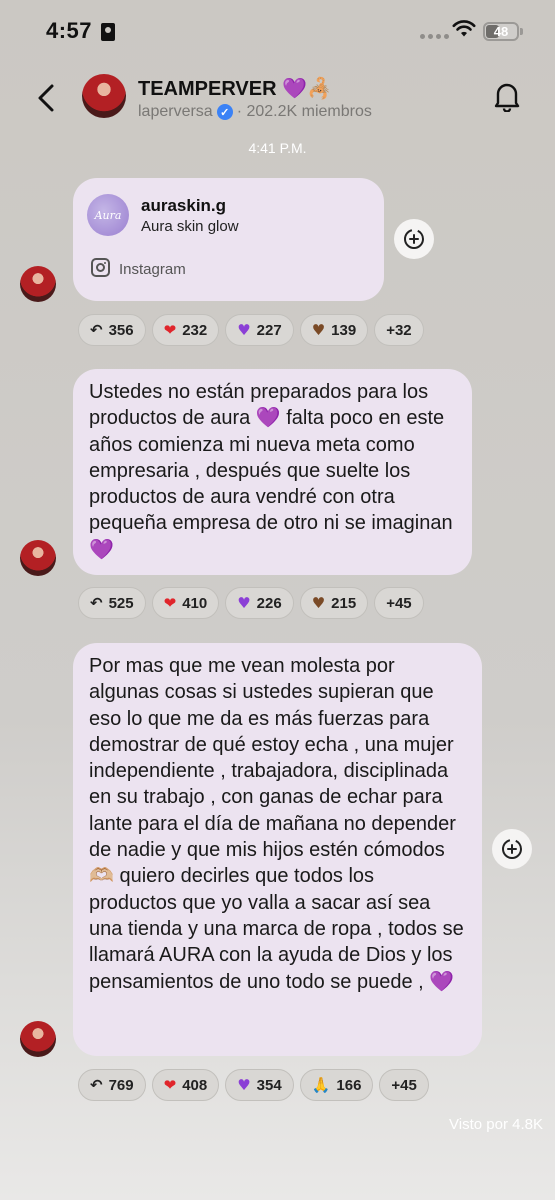  I want to click on reply-count: 525, so click(121, 603).